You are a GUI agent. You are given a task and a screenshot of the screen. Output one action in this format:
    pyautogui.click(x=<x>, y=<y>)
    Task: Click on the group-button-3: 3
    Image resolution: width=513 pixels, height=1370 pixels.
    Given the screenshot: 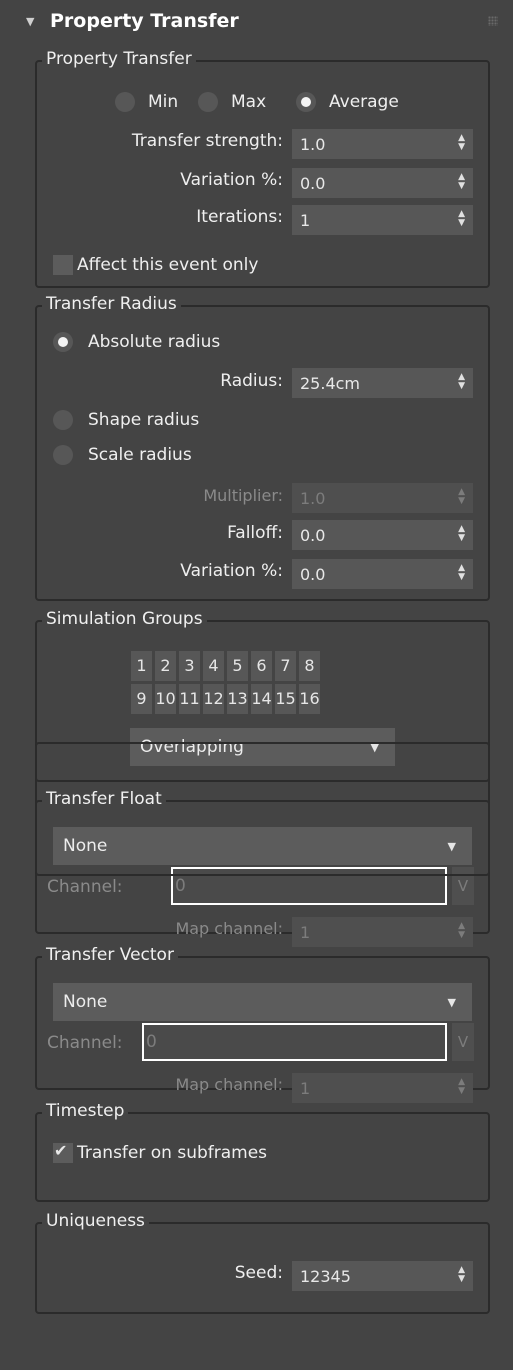 What is the action you would take?
    pyautogui.click(x=189, y=666)
    